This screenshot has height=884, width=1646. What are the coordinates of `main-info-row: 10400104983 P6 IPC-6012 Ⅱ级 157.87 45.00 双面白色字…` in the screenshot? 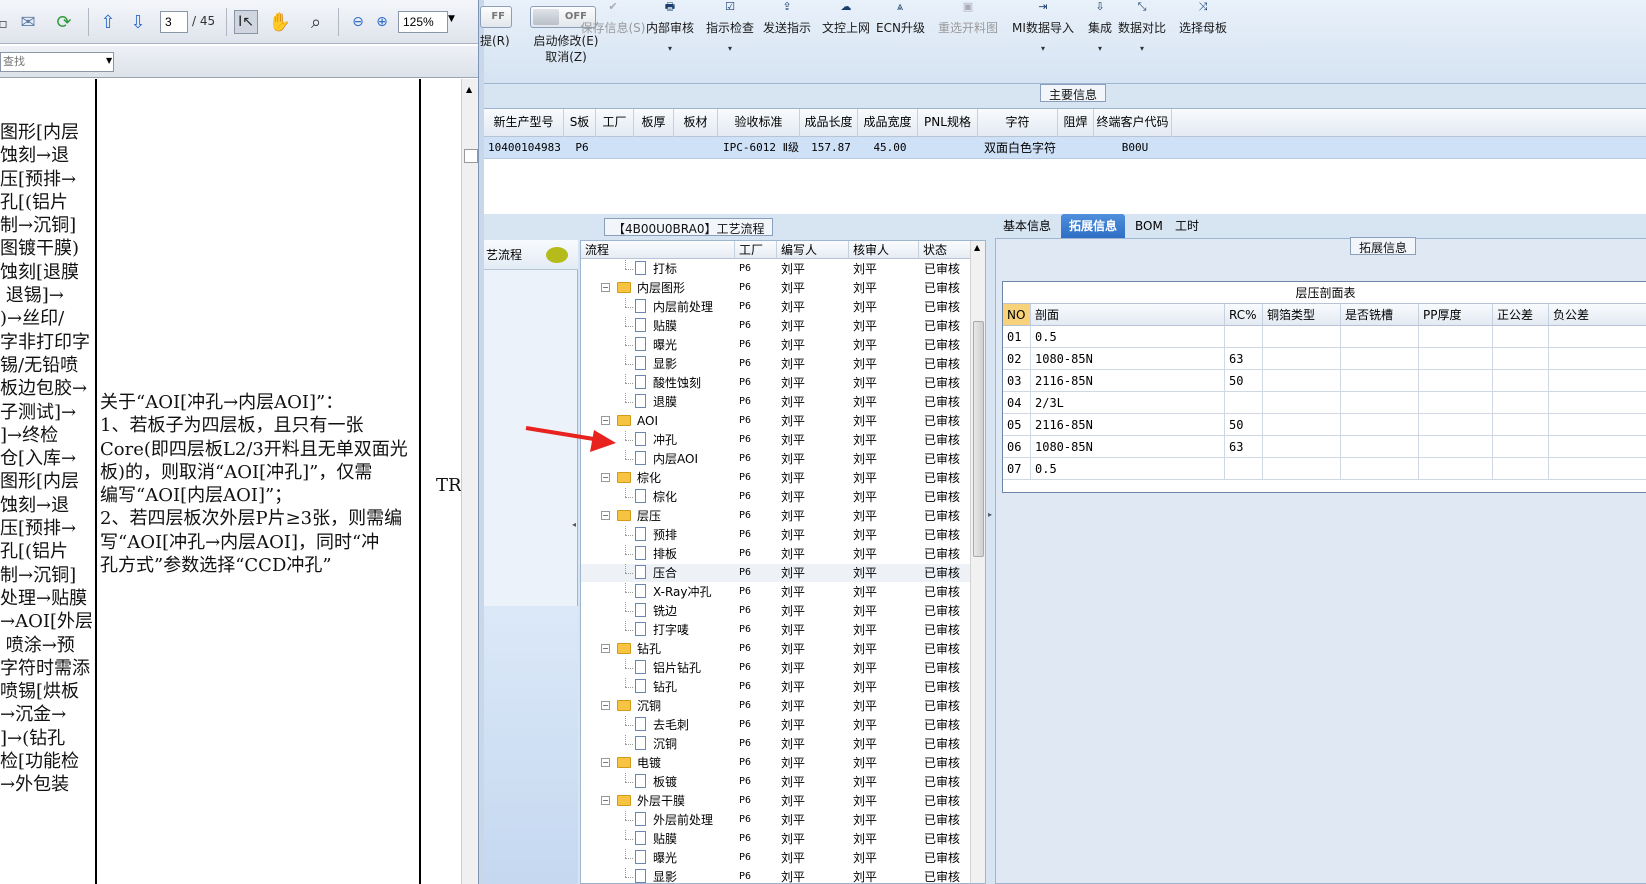 It's located at (1065, 148).